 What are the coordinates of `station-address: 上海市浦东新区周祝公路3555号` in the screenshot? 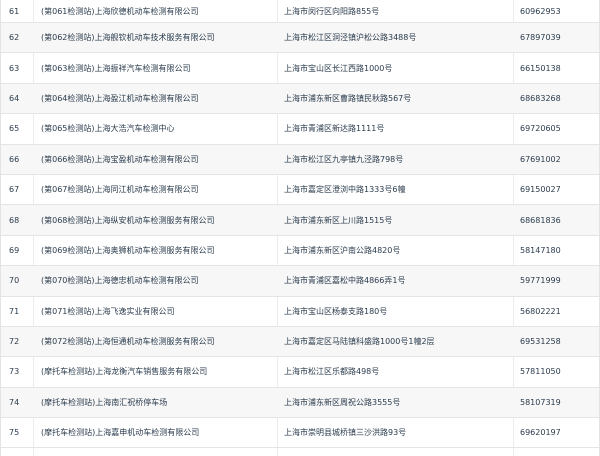 It's located at (342, 402).